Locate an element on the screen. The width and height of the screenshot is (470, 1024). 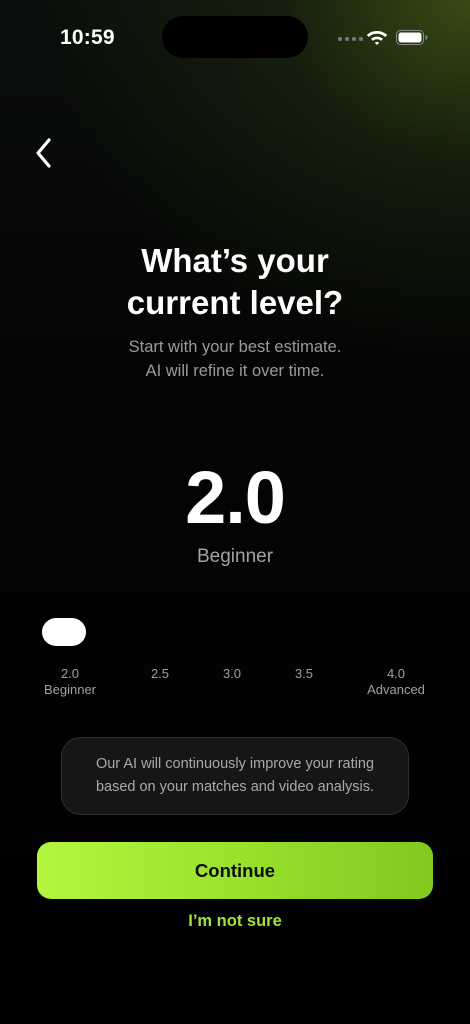
cellular-signal-icon is located at coordinates (350, 39).